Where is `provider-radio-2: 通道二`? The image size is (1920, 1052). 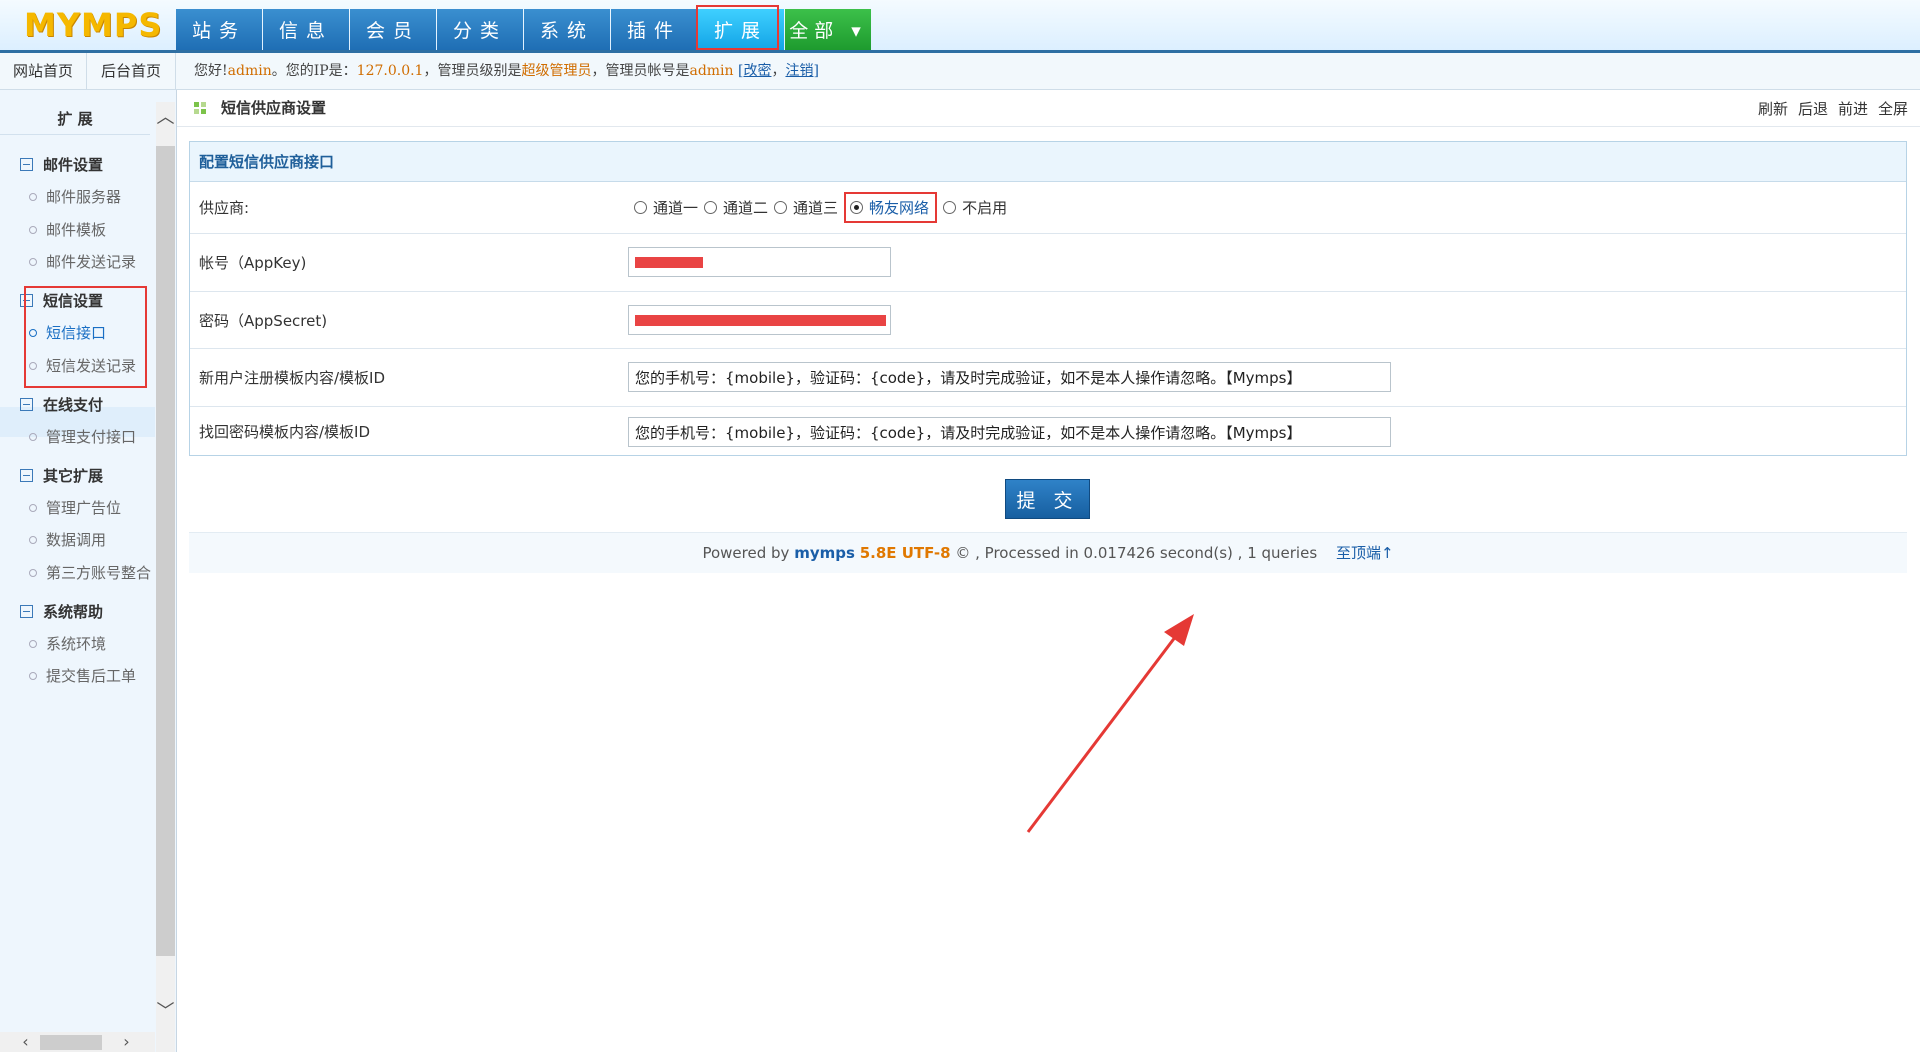
provider-radio-2: 通道二 is located at coordinates (736, 207).